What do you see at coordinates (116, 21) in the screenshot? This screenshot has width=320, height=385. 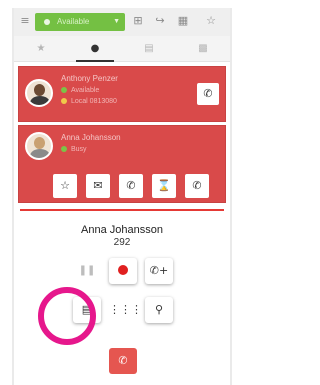 I see `chevron-down-icon: ▼` at bounding box center [116, 21].